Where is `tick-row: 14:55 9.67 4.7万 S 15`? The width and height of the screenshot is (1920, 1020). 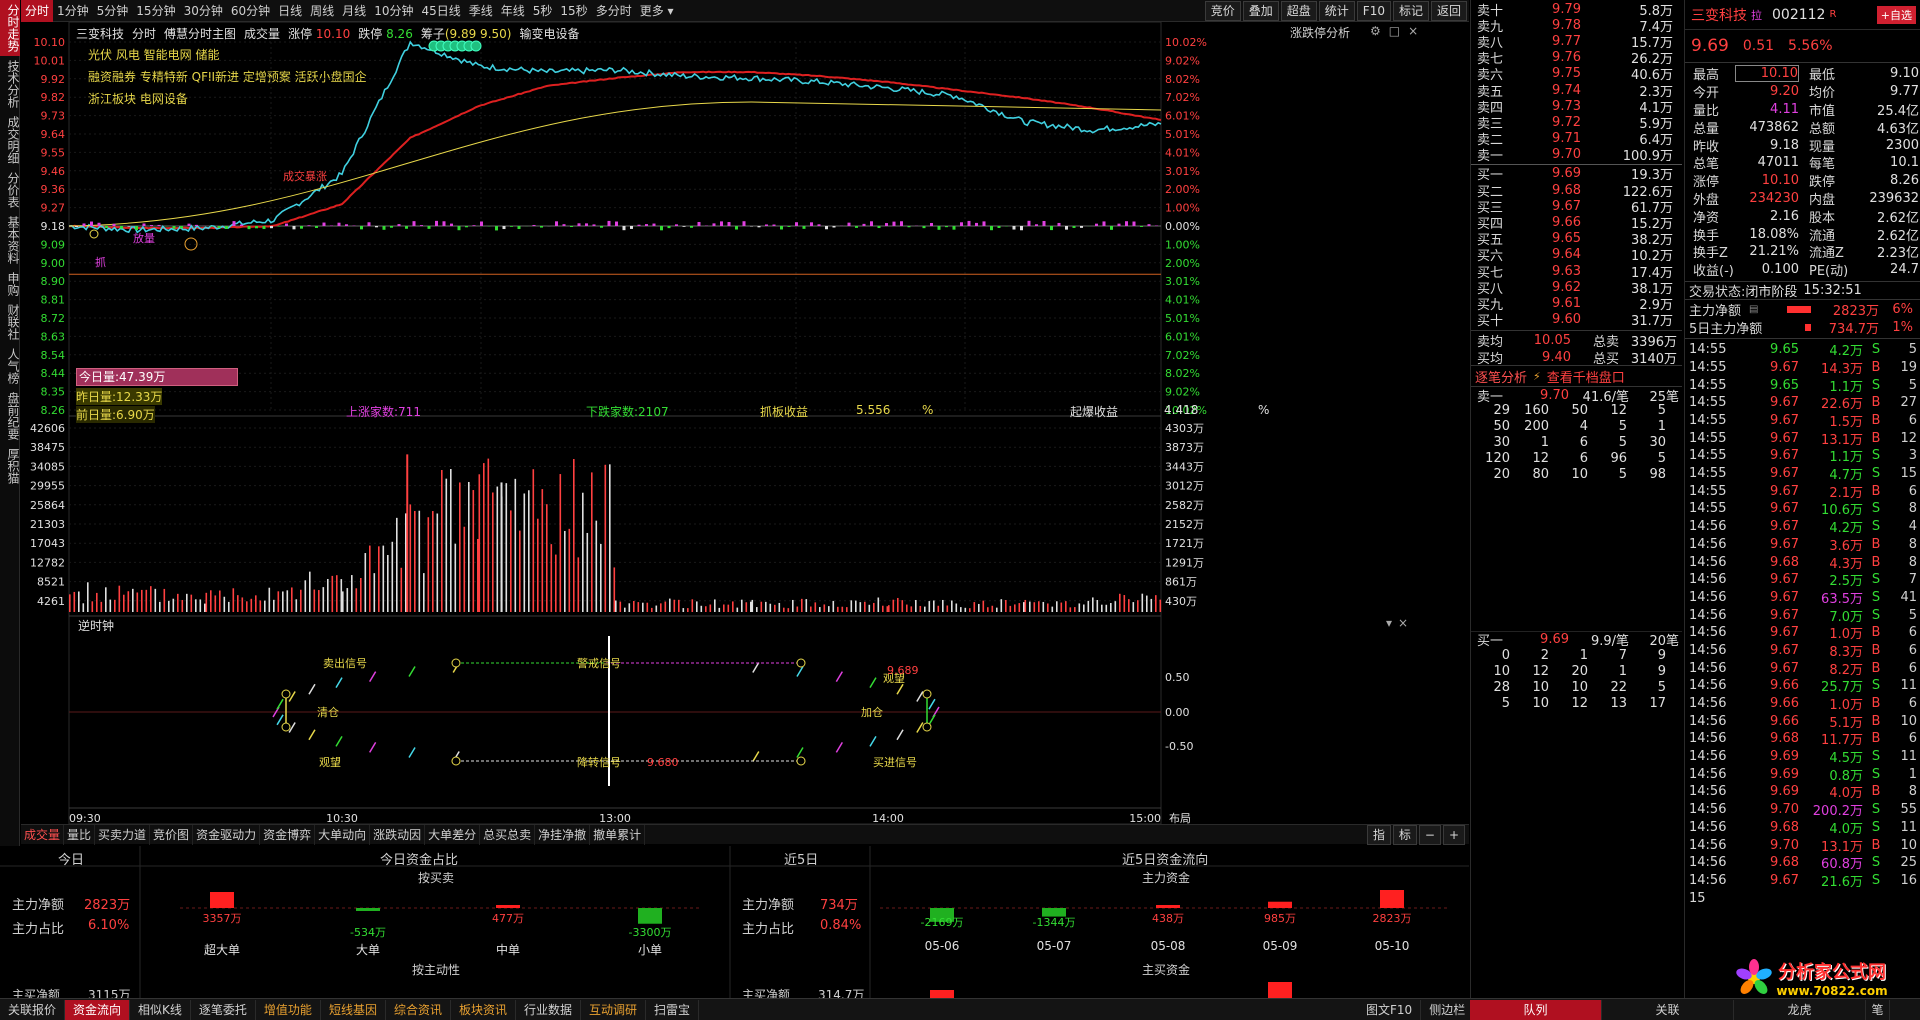
tick-row: 14:55 9.67 4.7万 S 15 is located at coordinates (1802, 474).